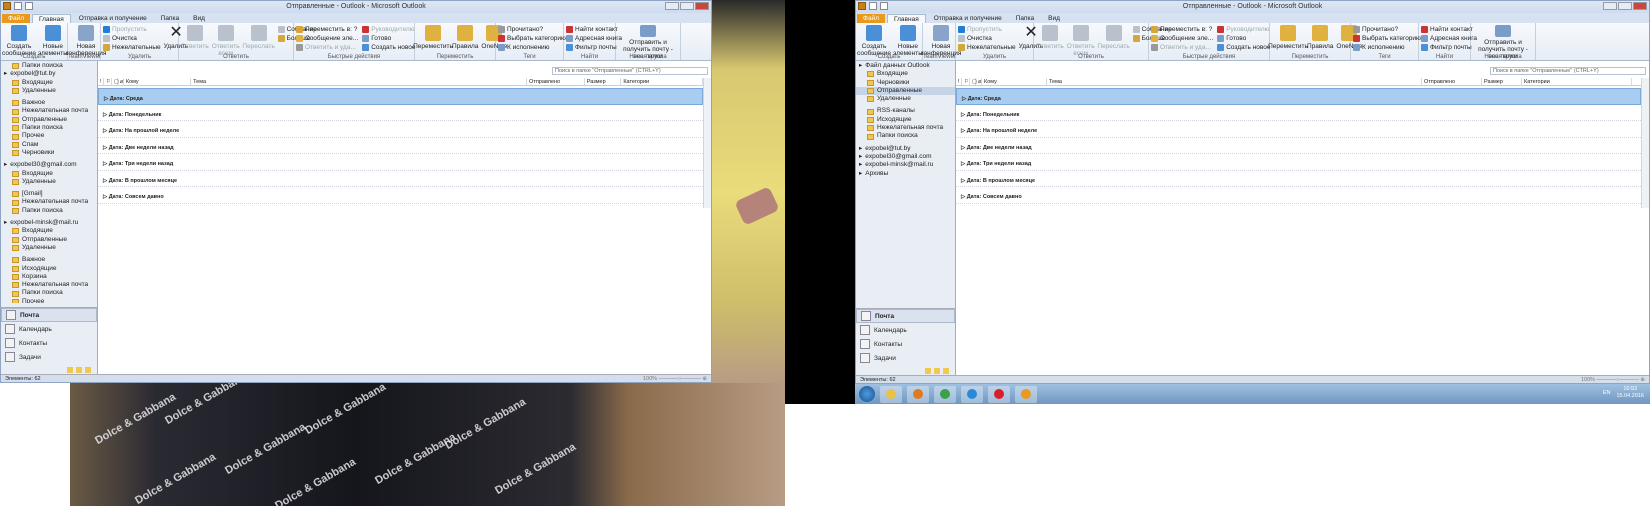 This screenshot has height=506, width=1650. What do you see at coordinates (891, 394) in the screenshot?
I see `taskbar-app-explorer` at bounding box center [891, 394].